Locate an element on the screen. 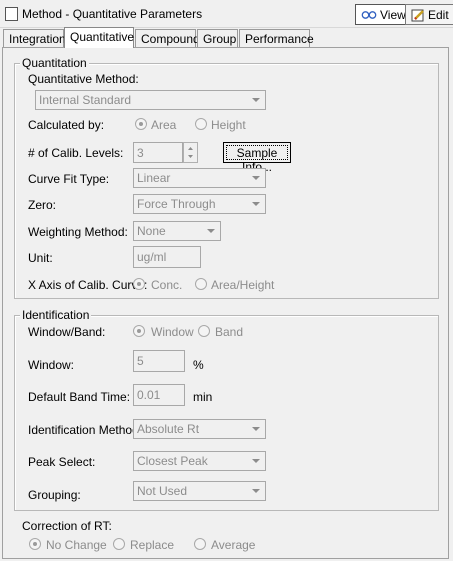 The height and width of the screenshot is (561, 453). correction-replace-label: Replace is located at coordinates (152, 545).